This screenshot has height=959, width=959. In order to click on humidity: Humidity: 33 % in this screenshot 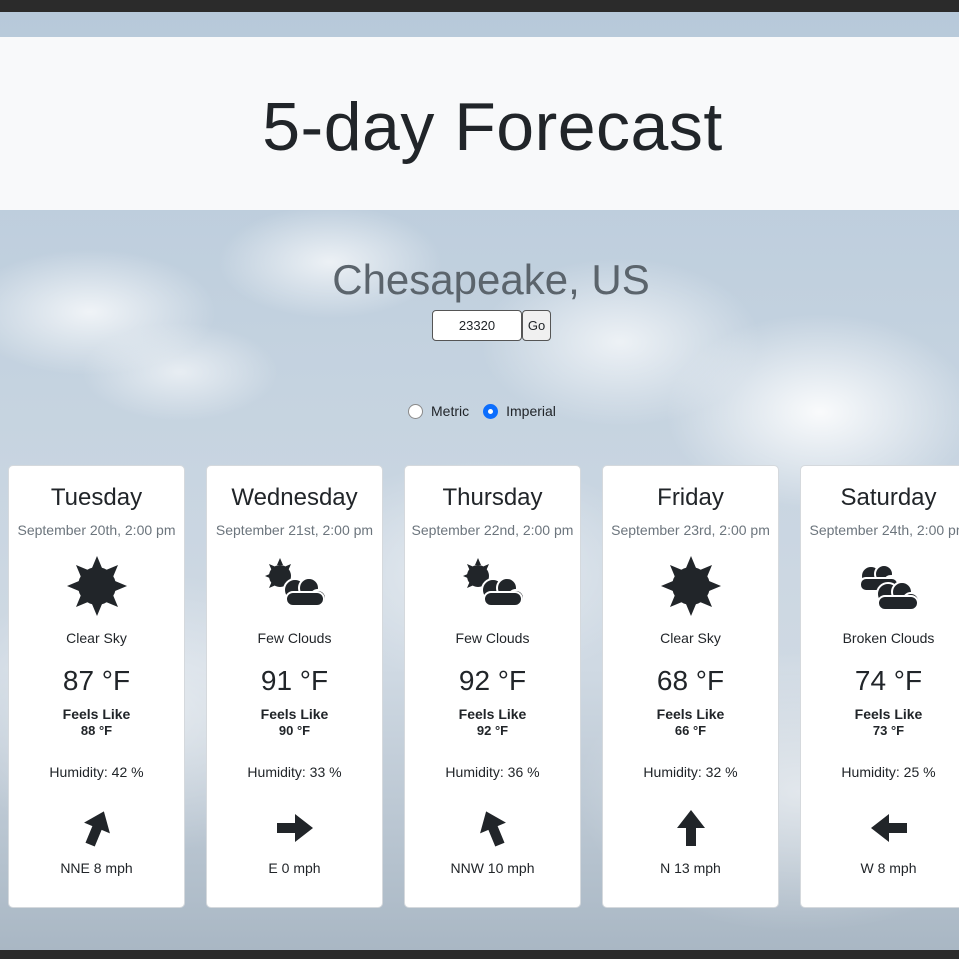, I will do `click(294, 772)`.